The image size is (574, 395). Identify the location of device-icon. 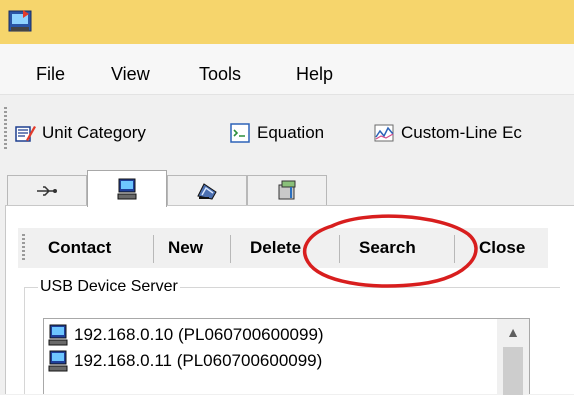
(287, 189).